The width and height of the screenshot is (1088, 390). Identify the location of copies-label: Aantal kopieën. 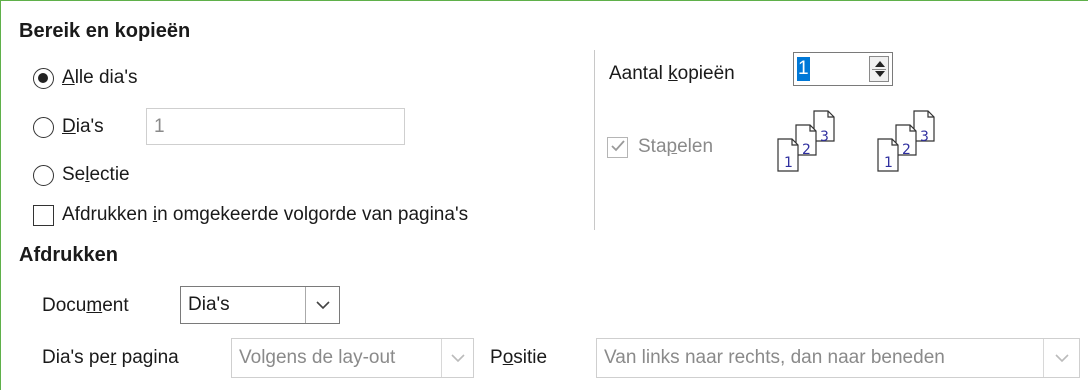
(672, 73).